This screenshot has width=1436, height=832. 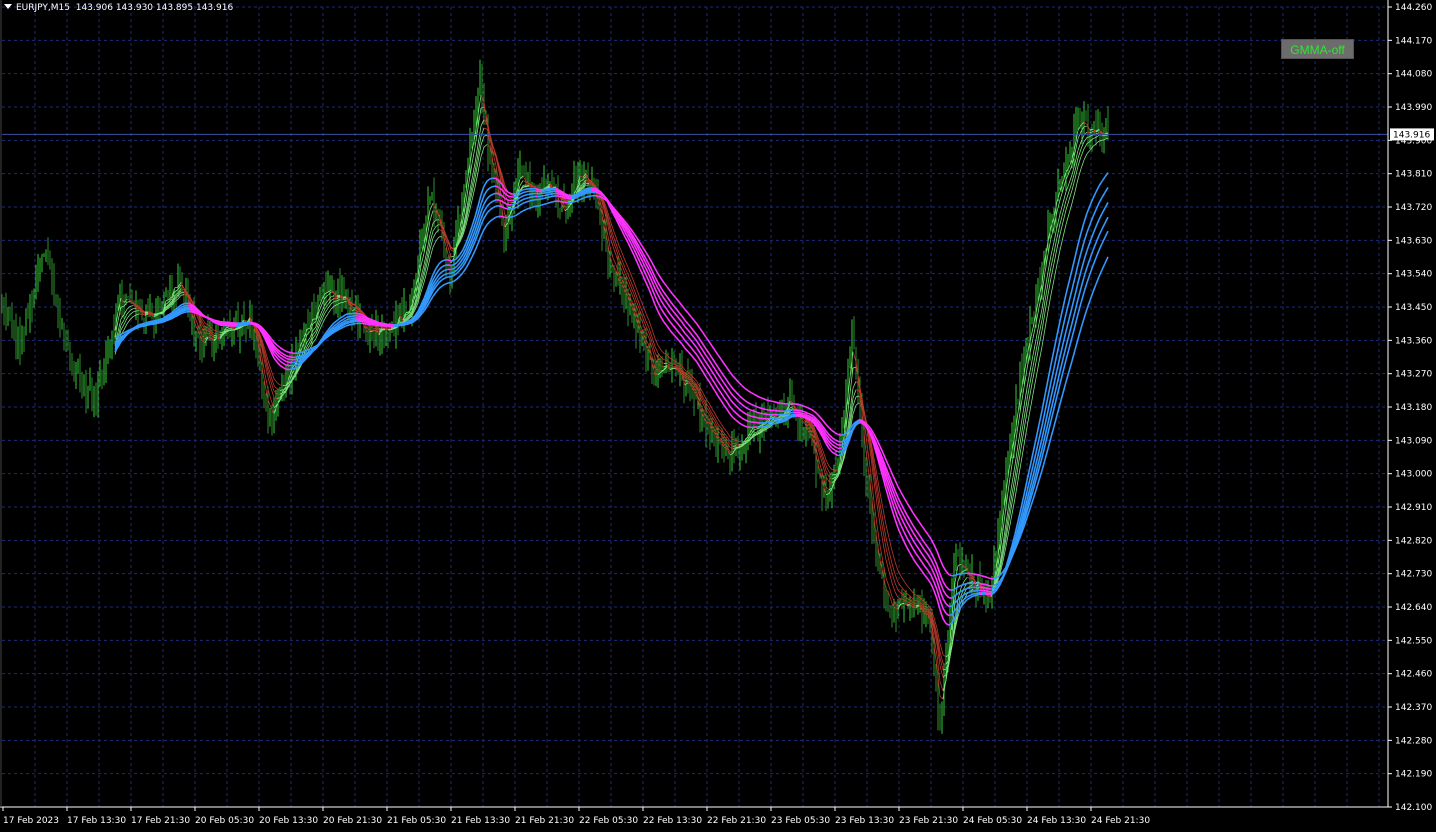 I want to click on y-tick-label: 142.370, so click(x=1413, y=708).